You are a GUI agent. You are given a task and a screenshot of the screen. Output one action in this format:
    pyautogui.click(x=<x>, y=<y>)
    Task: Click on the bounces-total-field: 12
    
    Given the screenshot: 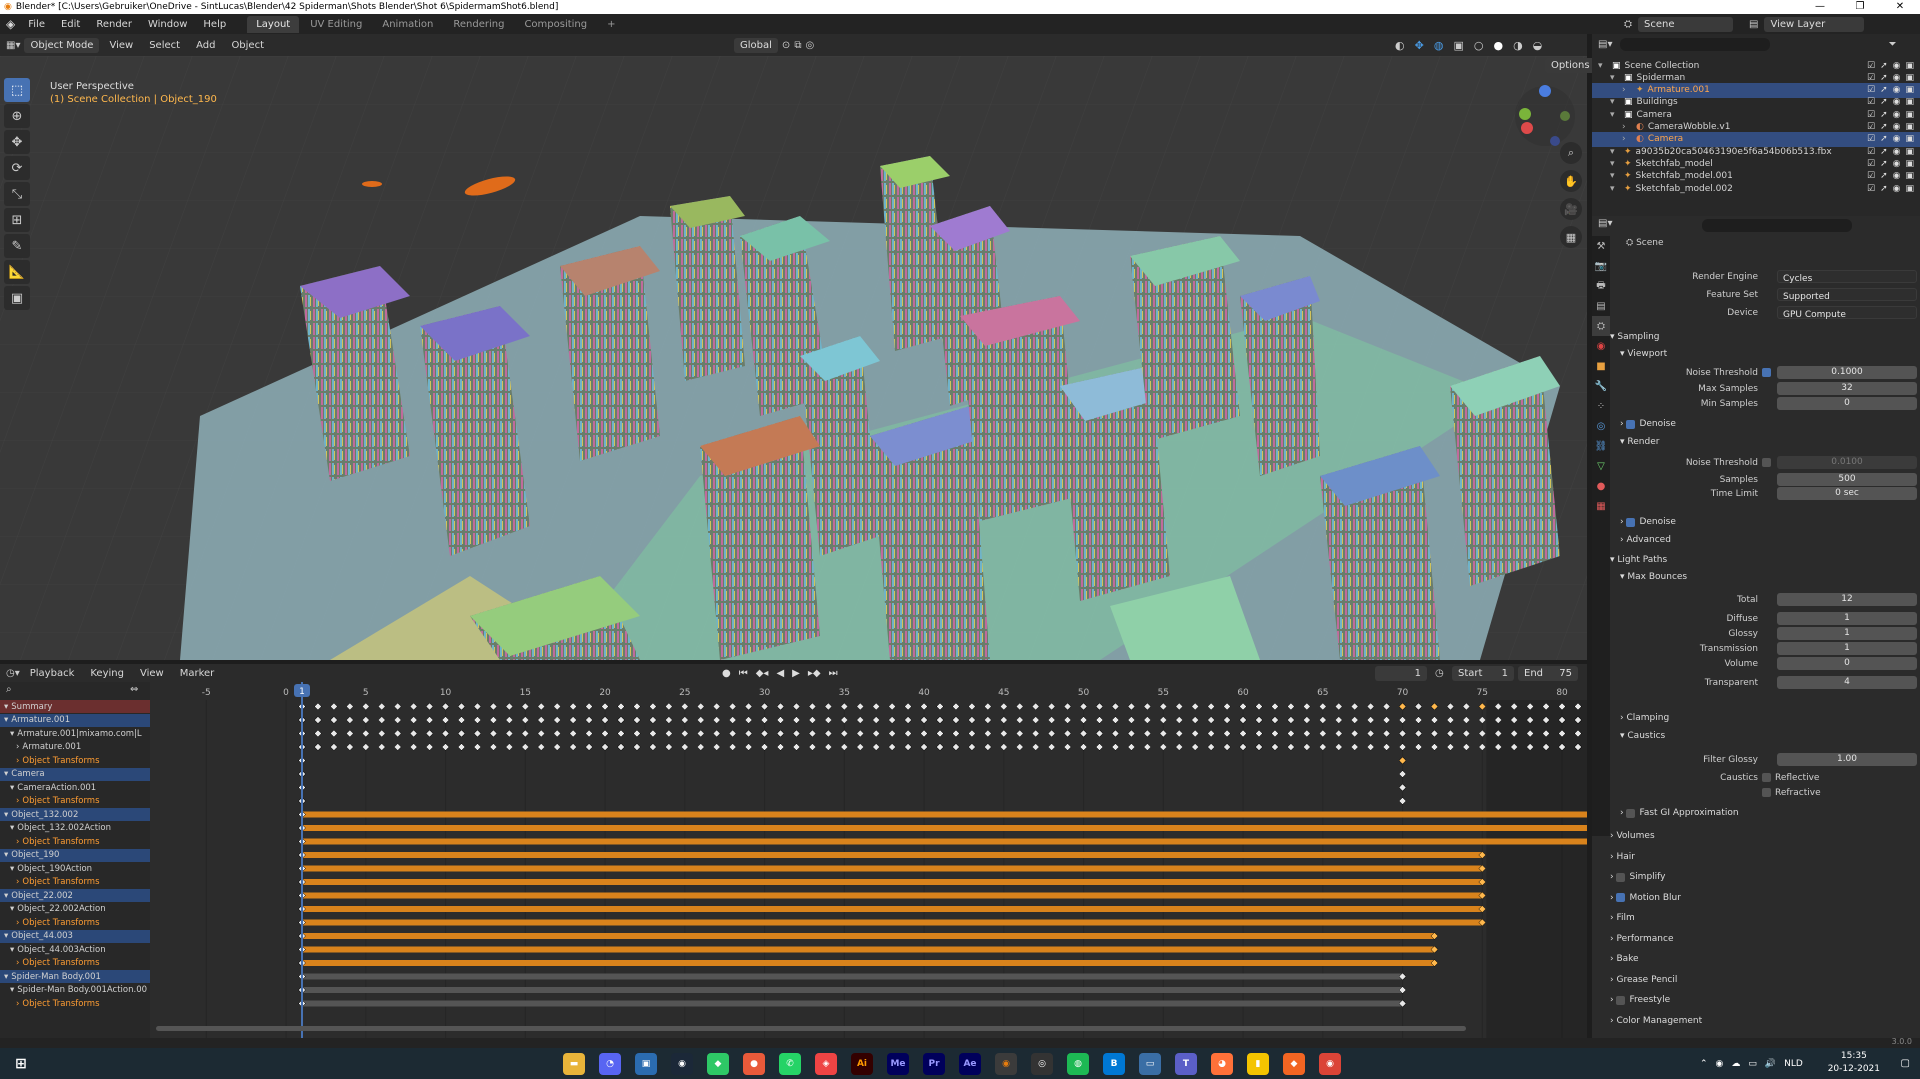 What is the action you would take?
    pyautogui.click(x=1847, y=599)
    